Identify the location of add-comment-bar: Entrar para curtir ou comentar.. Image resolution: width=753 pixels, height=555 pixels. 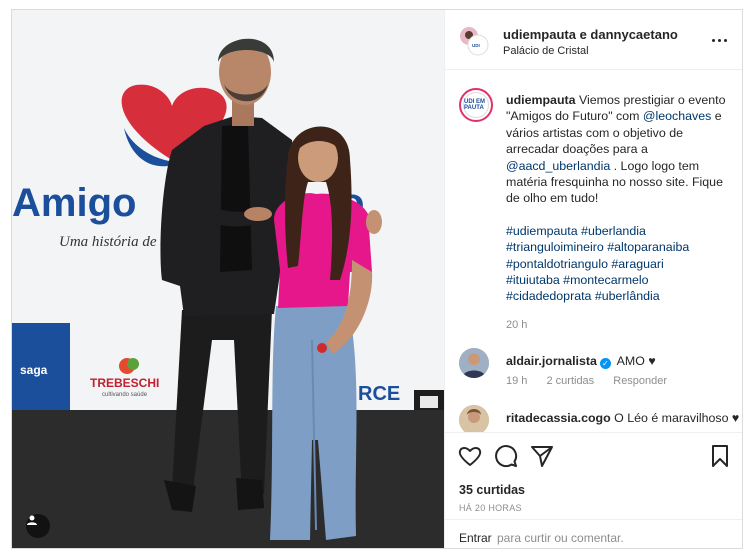
(593, 533).